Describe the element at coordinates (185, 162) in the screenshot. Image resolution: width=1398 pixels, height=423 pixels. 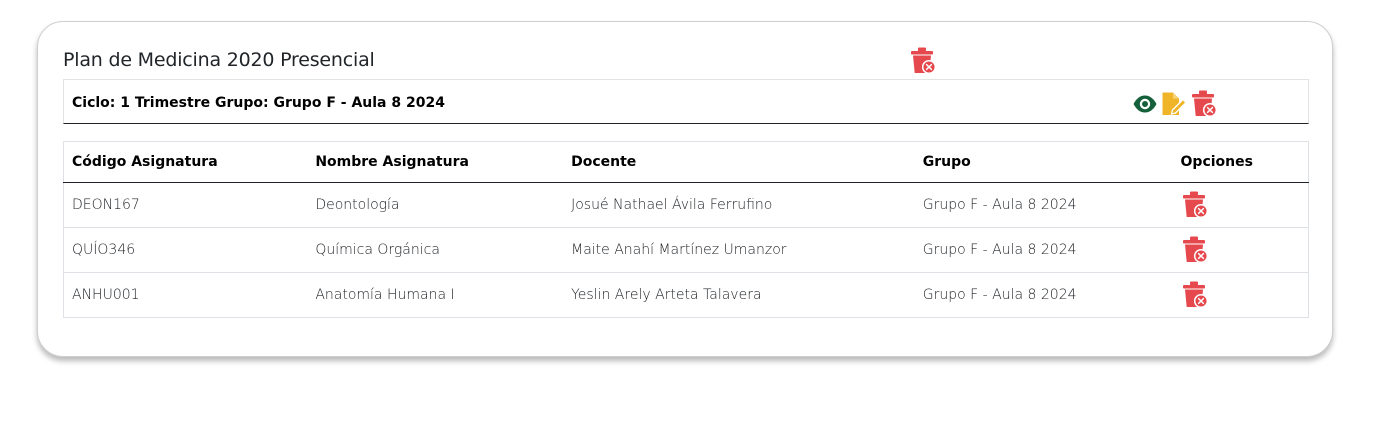
I see `header-codigo: Código Asignatura` at that location.